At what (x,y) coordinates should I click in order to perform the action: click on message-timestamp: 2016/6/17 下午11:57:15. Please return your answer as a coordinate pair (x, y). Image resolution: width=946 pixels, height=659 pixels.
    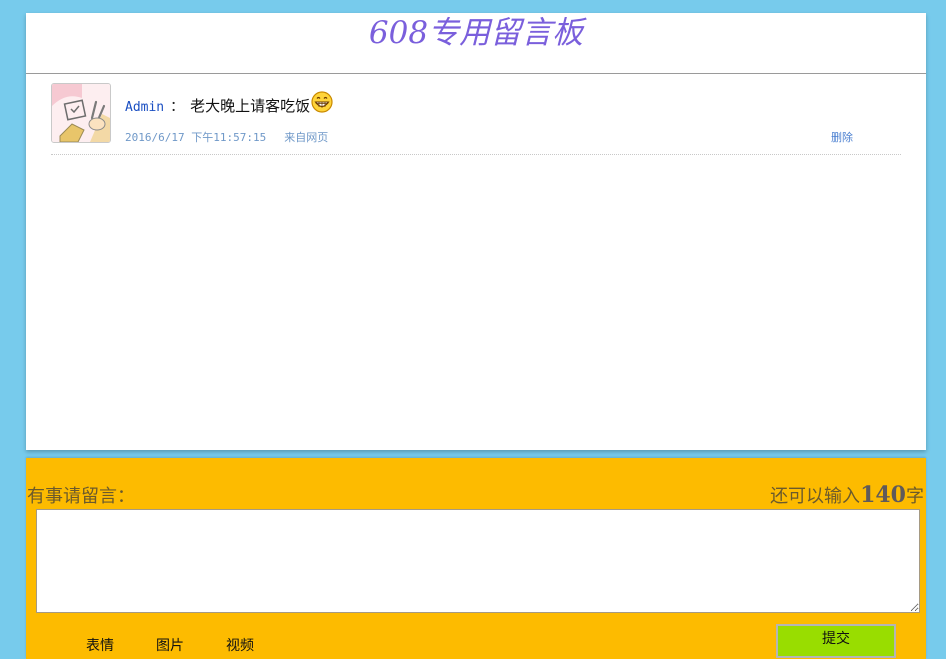
    Looking at the image, I should click on (196, 137).